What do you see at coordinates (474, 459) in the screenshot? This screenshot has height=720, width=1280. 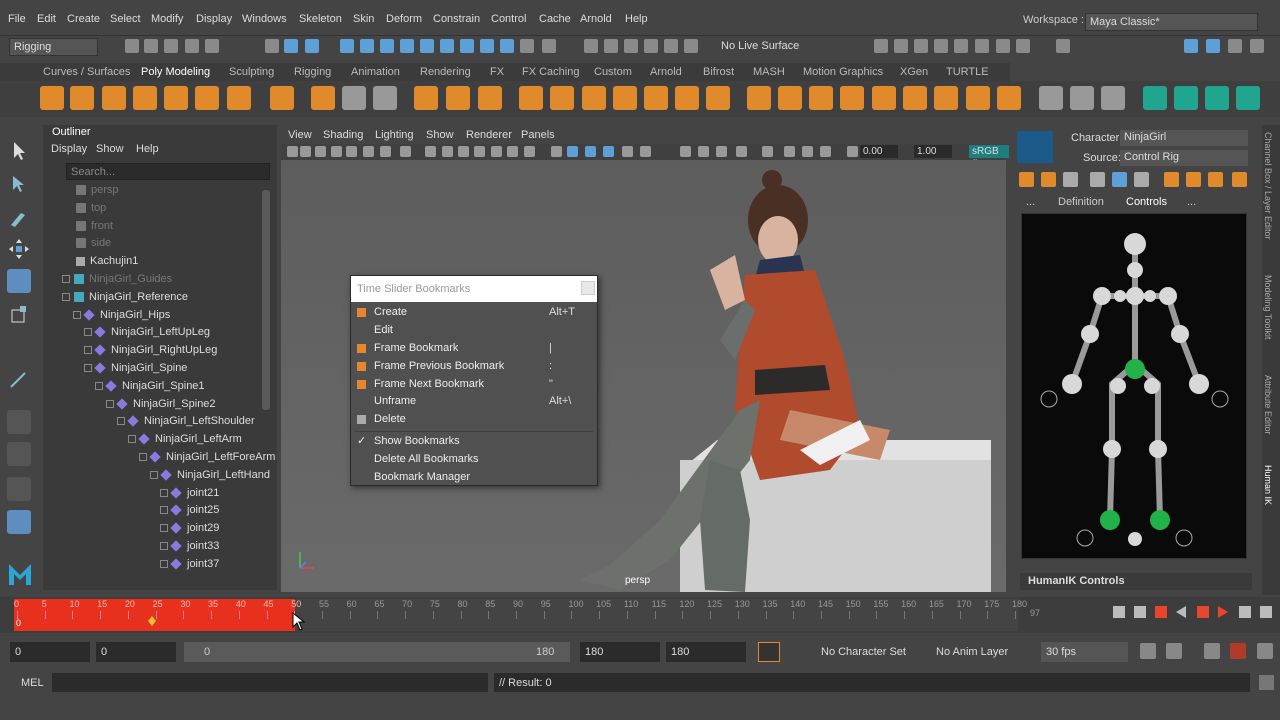 I see `menu-item-delete-all-bookmarks: Delete All Bookmarks` at bounding box center [474, 459].